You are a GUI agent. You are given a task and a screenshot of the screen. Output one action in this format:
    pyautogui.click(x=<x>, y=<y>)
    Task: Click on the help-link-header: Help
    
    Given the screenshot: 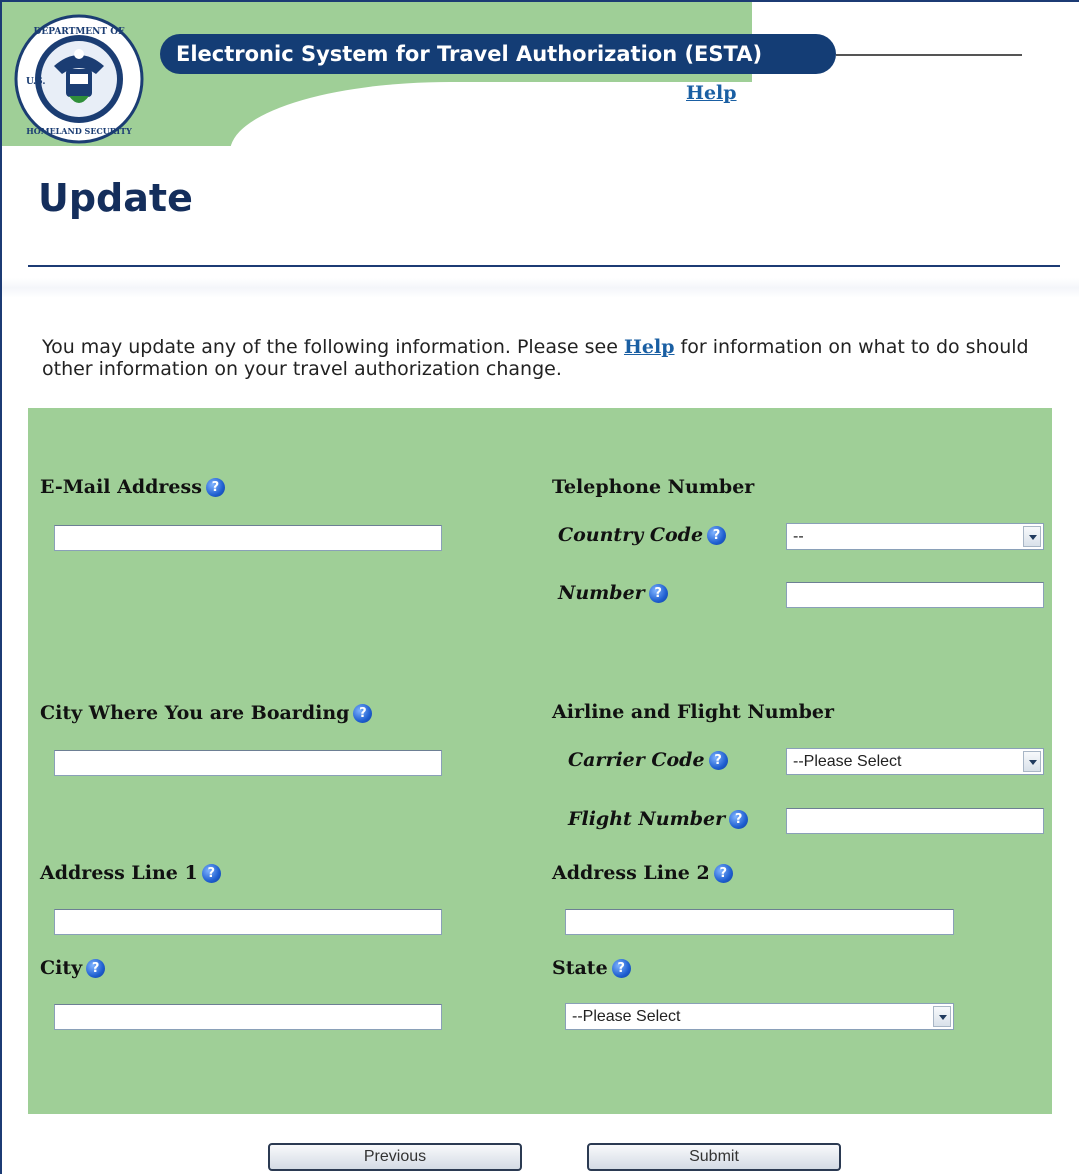 What is the action you would take?
    pyautogui.click(x=711, y=93)
    